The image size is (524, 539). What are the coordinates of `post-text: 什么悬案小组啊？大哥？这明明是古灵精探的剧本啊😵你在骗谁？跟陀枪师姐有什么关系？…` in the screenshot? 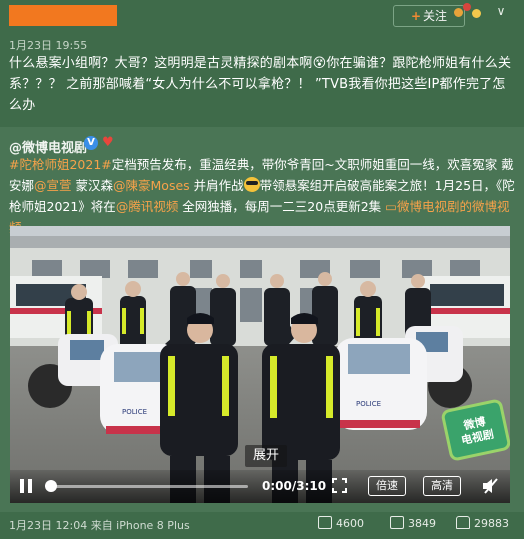 It's located at (260, 84).